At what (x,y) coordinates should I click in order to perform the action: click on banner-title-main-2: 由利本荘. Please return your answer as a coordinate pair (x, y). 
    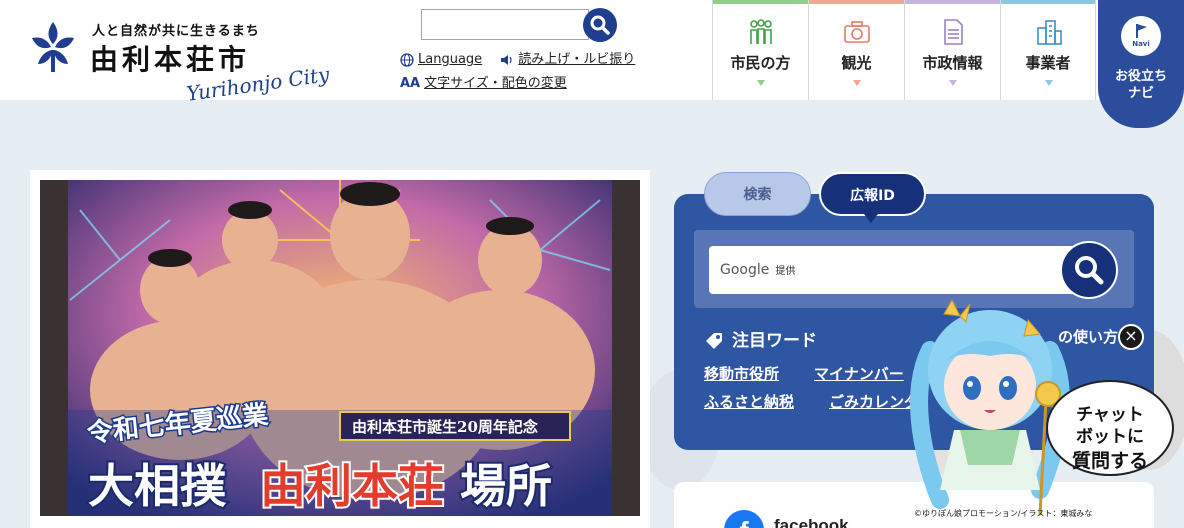
    Looking at the image, I should click on (352, 486).